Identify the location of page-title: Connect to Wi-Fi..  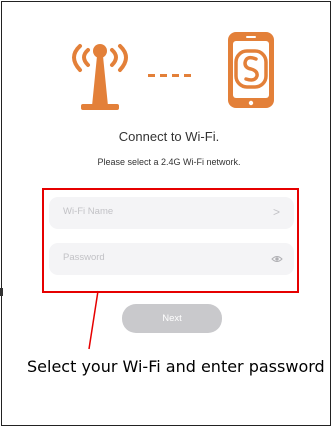
(169, 136).